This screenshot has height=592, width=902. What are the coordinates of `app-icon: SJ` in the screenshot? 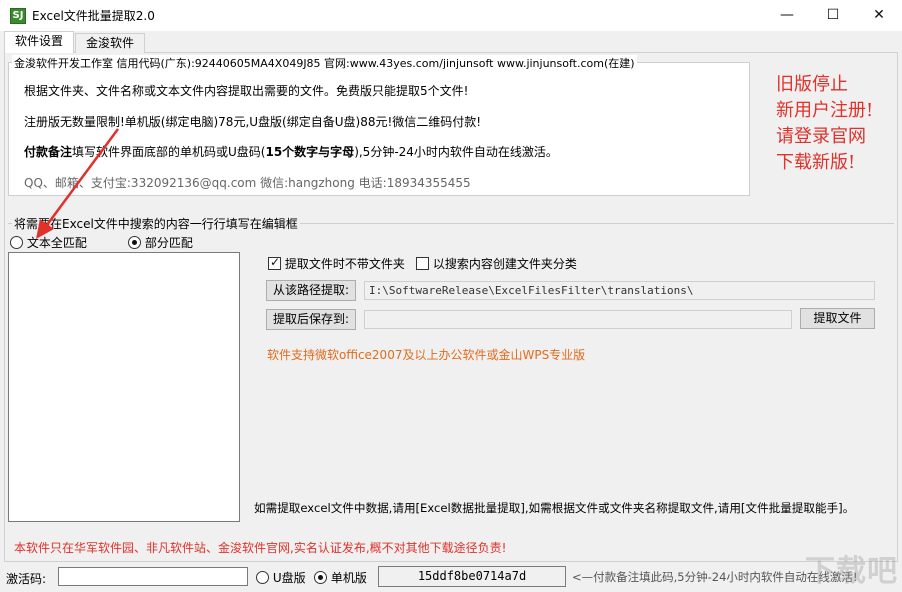 It's located at (18, 16).